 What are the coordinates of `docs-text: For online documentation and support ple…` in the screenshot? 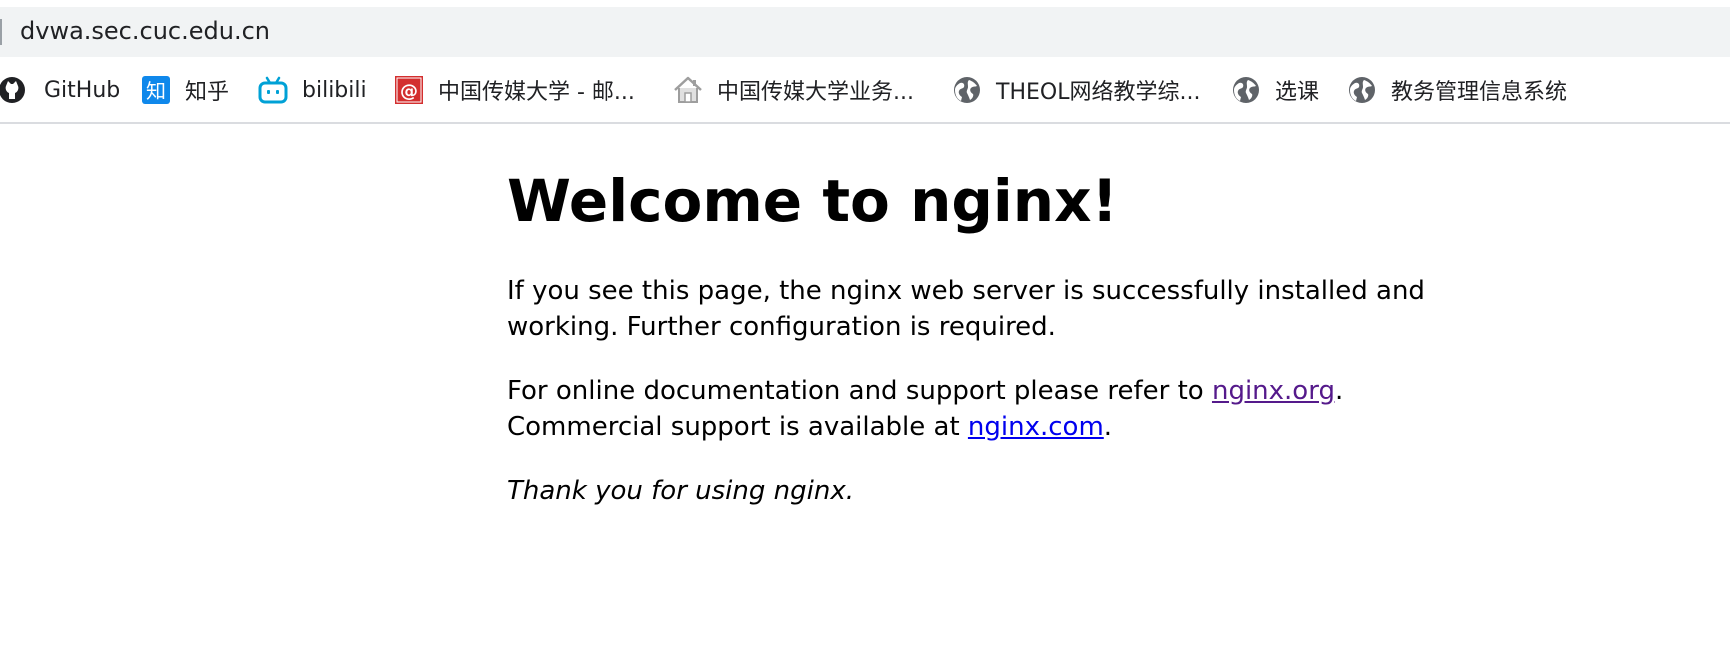 It's located at (859, 391).